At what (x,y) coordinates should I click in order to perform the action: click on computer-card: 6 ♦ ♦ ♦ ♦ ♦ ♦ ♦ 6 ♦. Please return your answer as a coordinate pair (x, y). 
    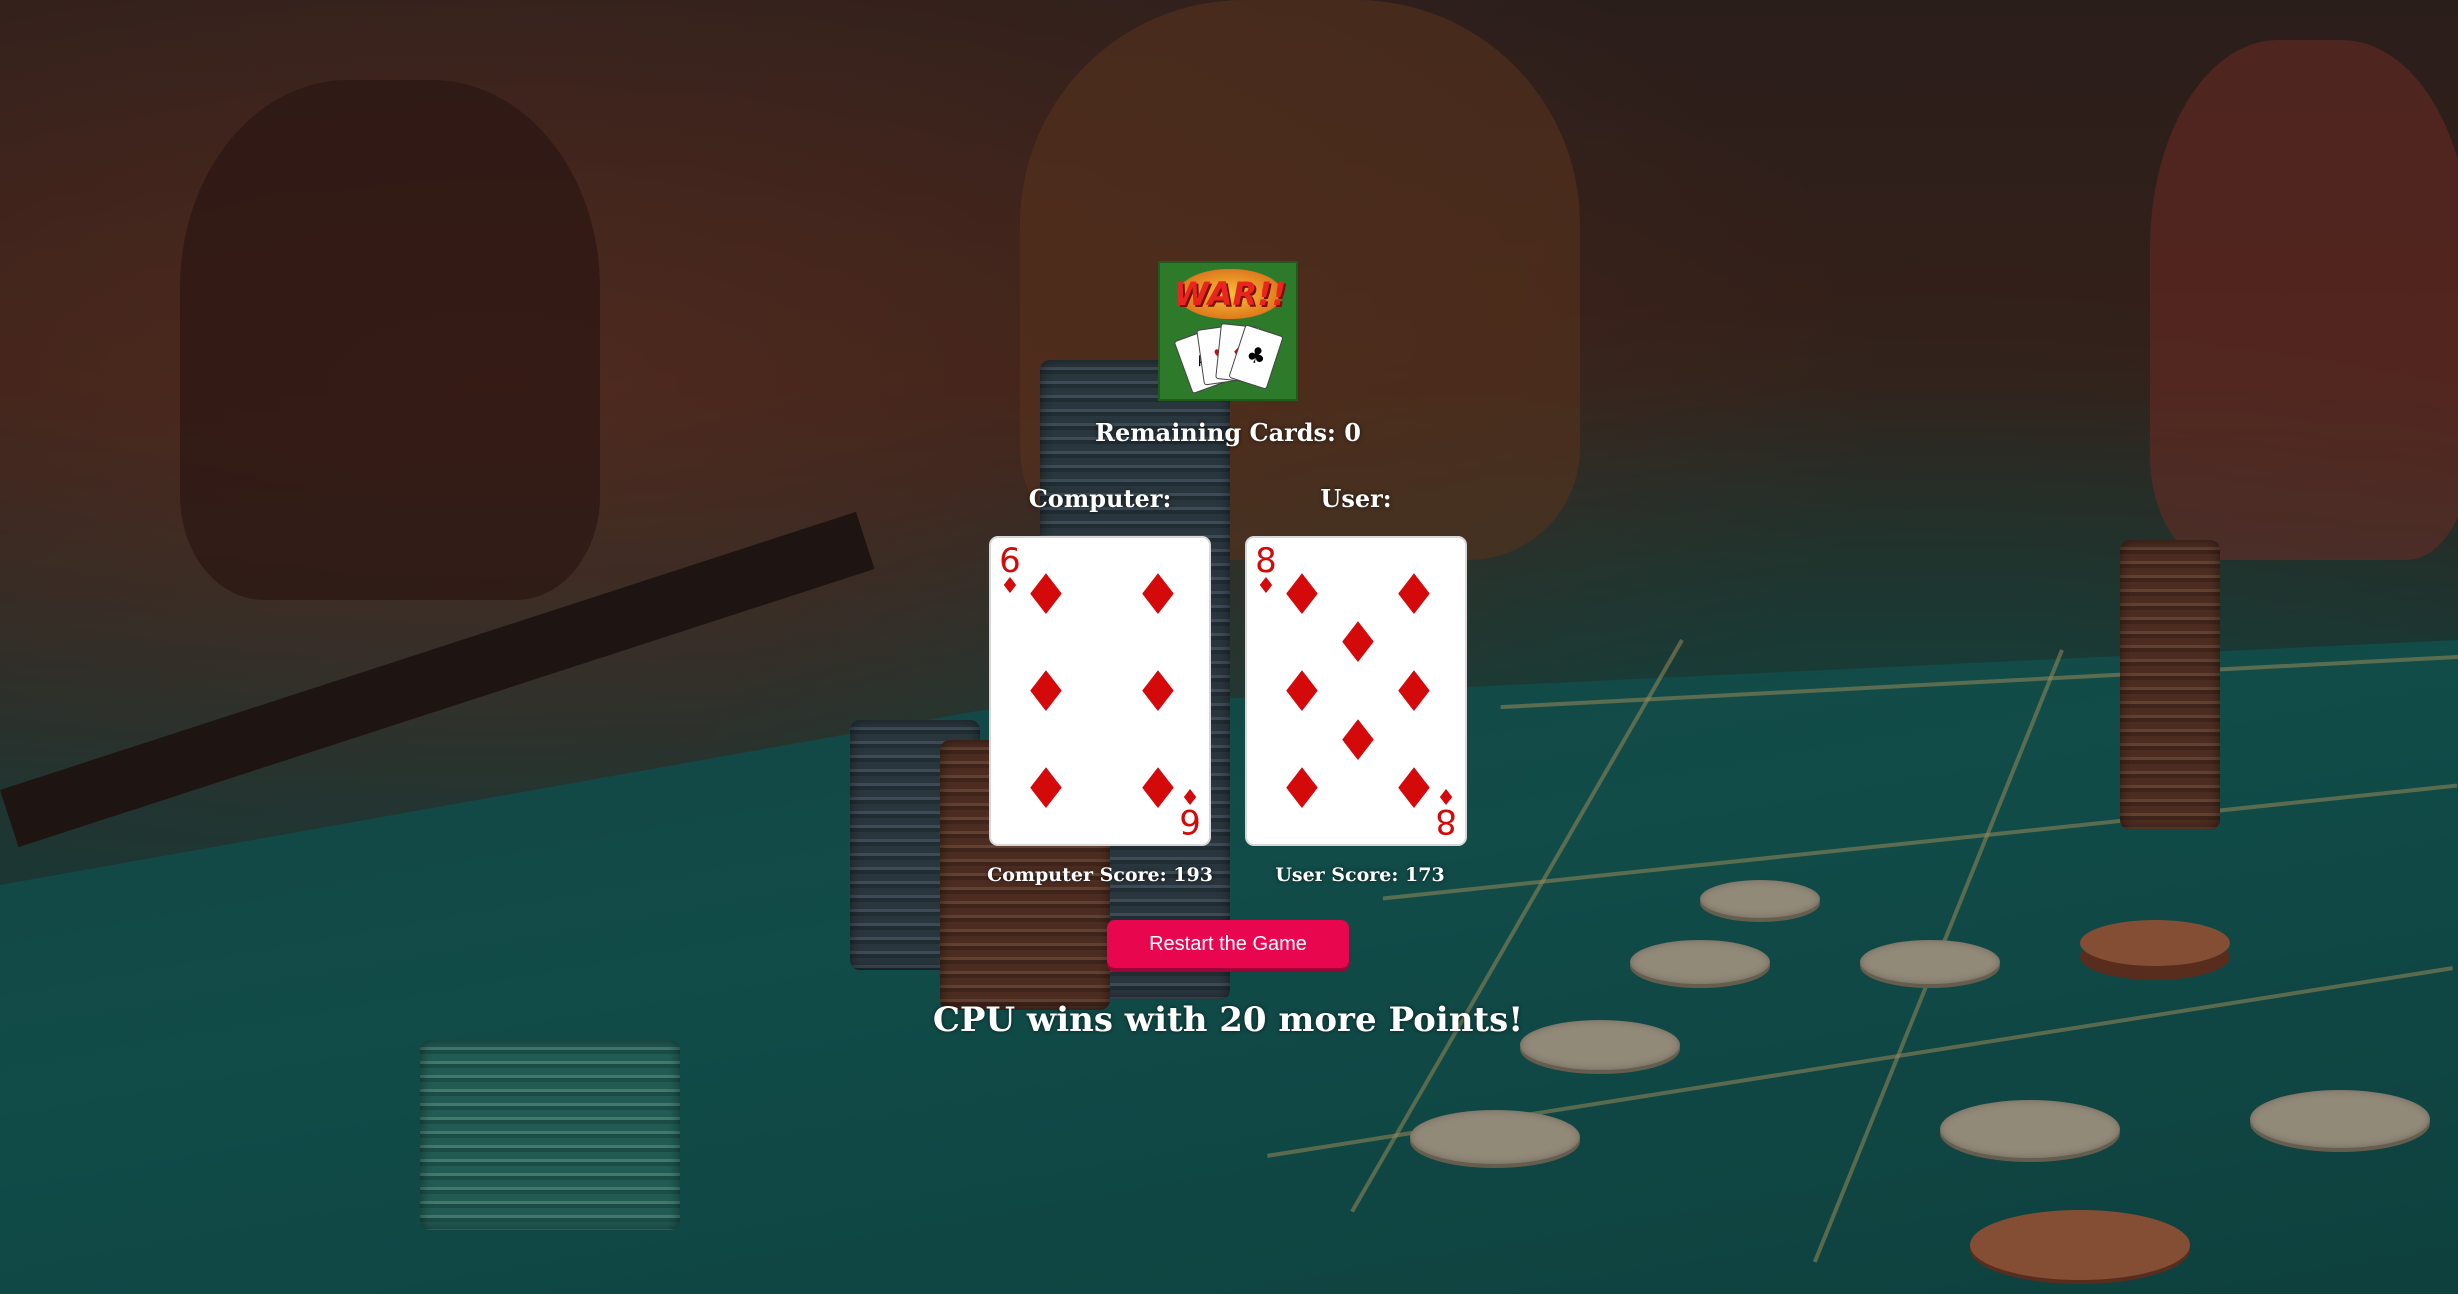
    Looking at the image, I should click on (1100, 691).